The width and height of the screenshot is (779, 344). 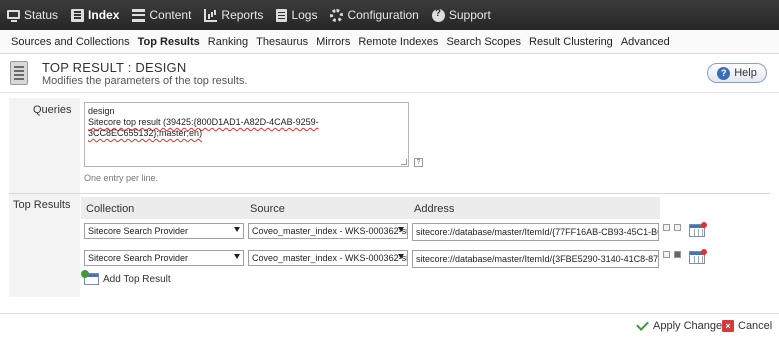 I want to click on section-divider, so click(x=389, y=193).